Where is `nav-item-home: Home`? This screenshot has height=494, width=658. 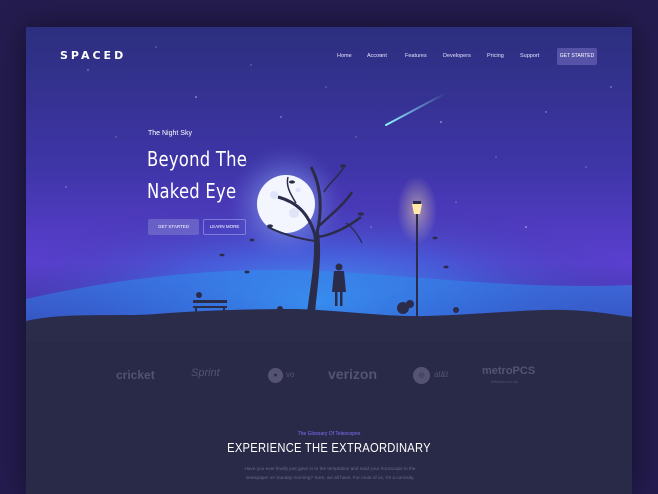
nav-item-home: Home is located at coordinates (344, 56).